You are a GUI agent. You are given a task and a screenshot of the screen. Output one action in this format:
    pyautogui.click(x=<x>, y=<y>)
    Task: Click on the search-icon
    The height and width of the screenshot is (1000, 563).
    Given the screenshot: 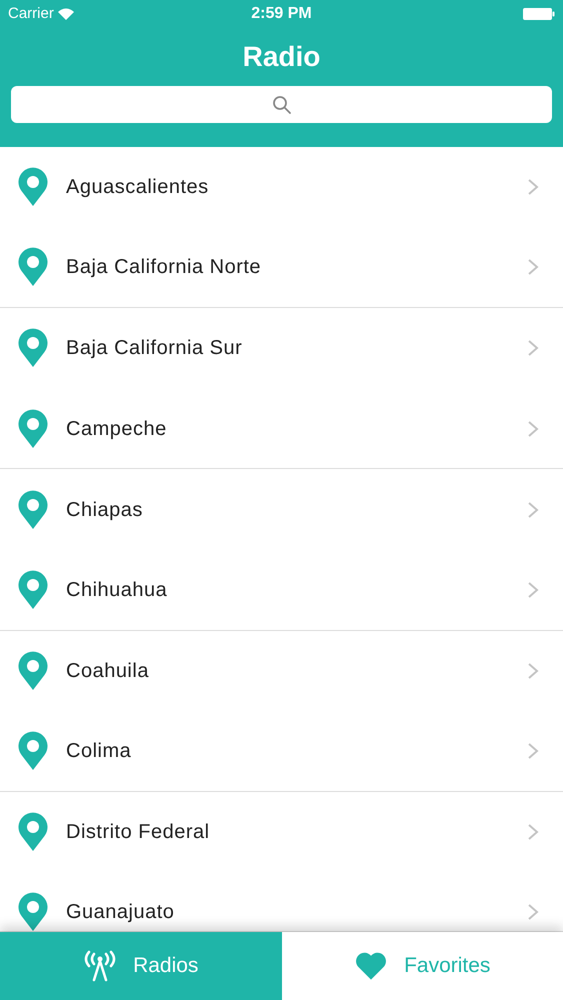 What is the action you would take?
    pyautogui.click(x=282, y=104)
    